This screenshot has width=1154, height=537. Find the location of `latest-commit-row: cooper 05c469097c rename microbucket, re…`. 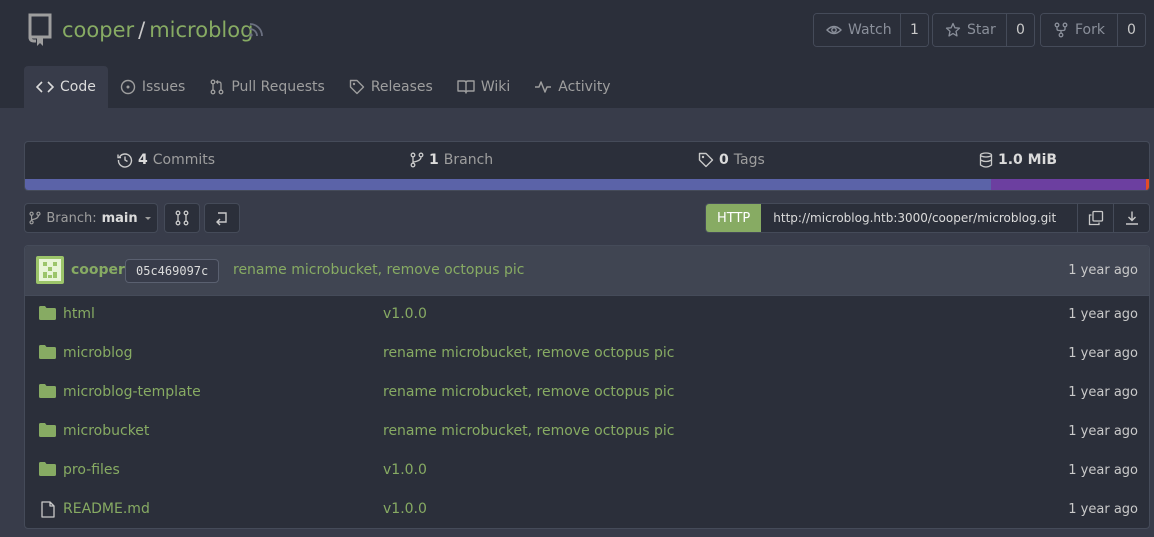

latest-commit-row: cooper 05c469097c rename microbucket, re… is located at coordinates (587, 271).